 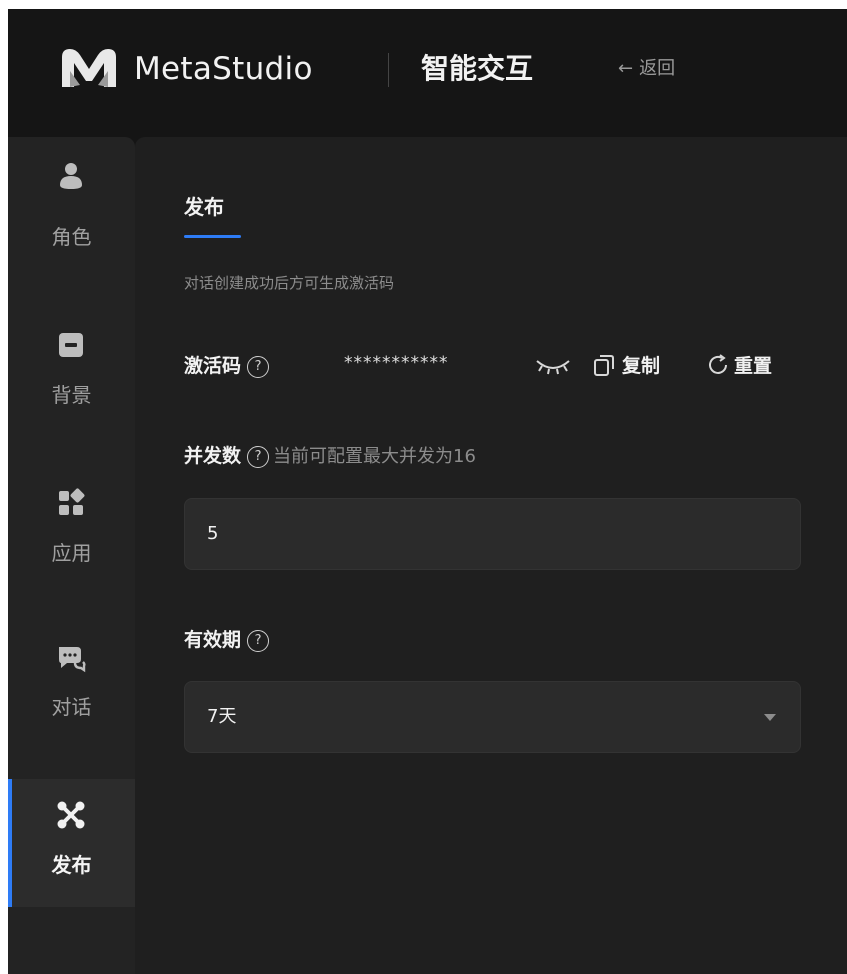 I want to click on sidebar-item-publish: 发布, so click(x=71, y=843).